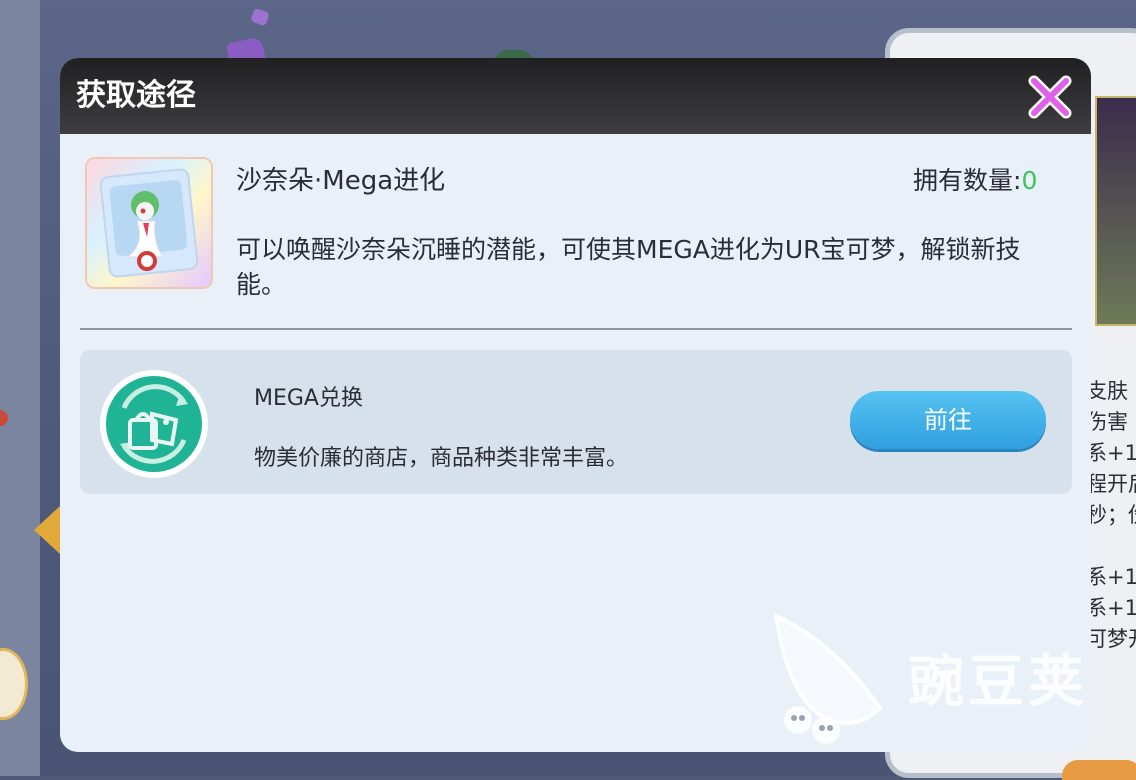 The height and width of the screenshot is (780, 1136). I want to click on watermark: 豌豆荚, so click(934, 682).